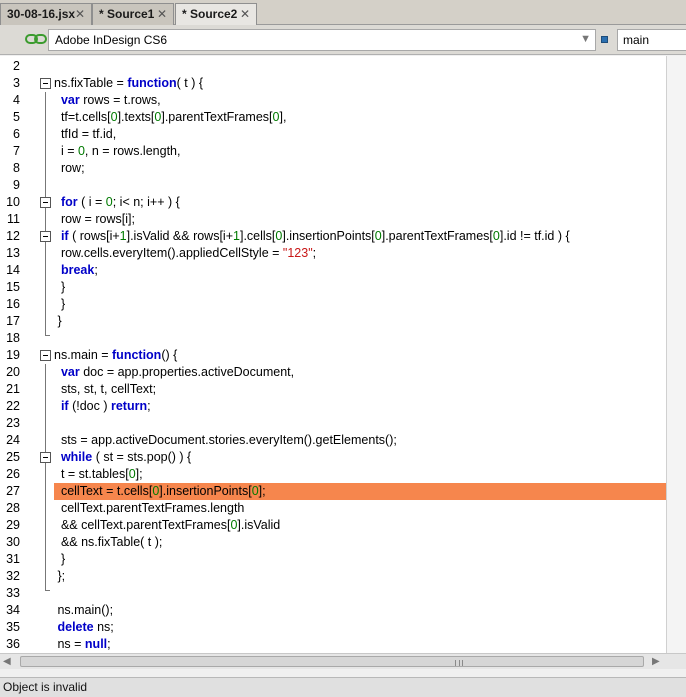 The height and width of the screenshot is (697, 686). What do you see at coordinates (604, 39) in the screenshot?
I see `stop-icon` at bounding box center [604, 39].